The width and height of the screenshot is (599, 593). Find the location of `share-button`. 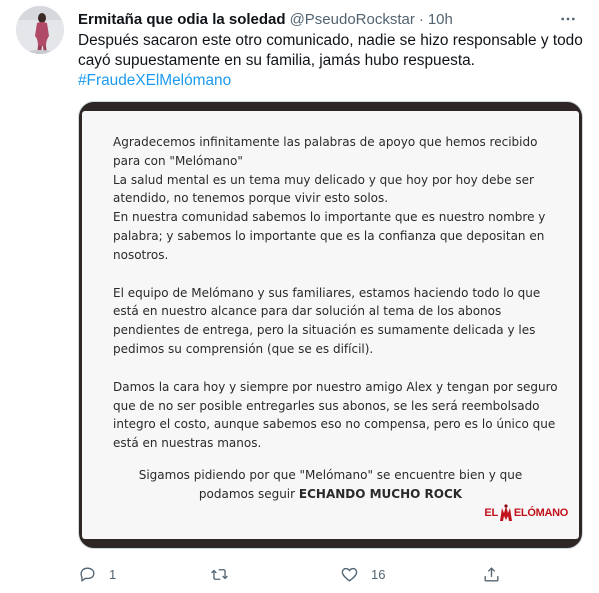

share-button is located at coordinates (491, 574).